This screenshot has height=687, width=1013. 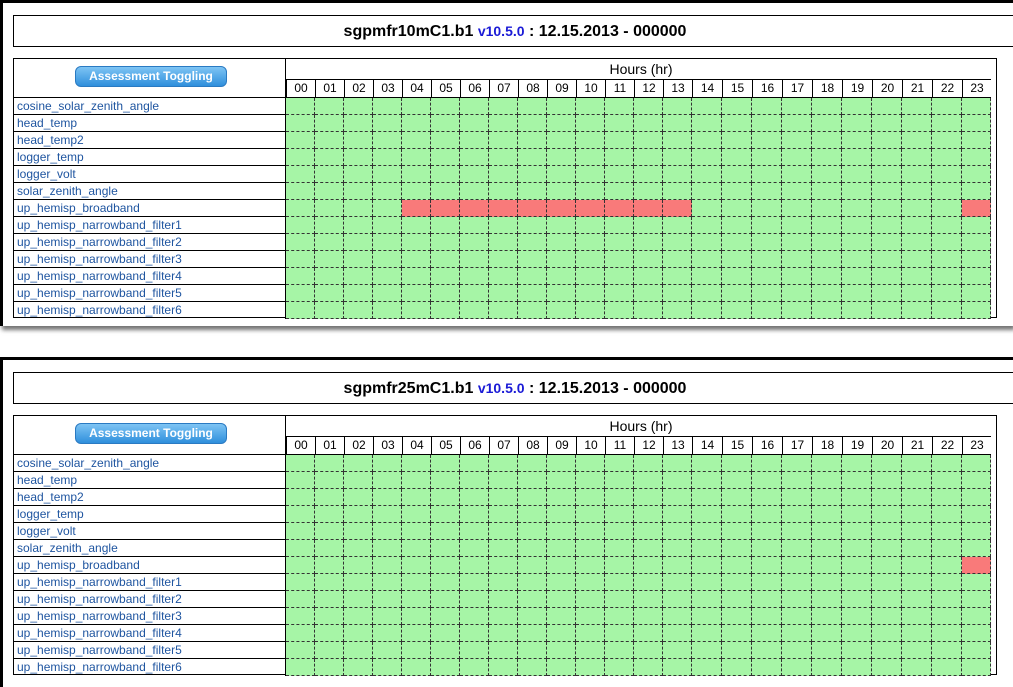 What do you see at coordinates (150, 514) in the screenshot?
I see `variable-link: logger_temp` at bounding box center [150, 514].